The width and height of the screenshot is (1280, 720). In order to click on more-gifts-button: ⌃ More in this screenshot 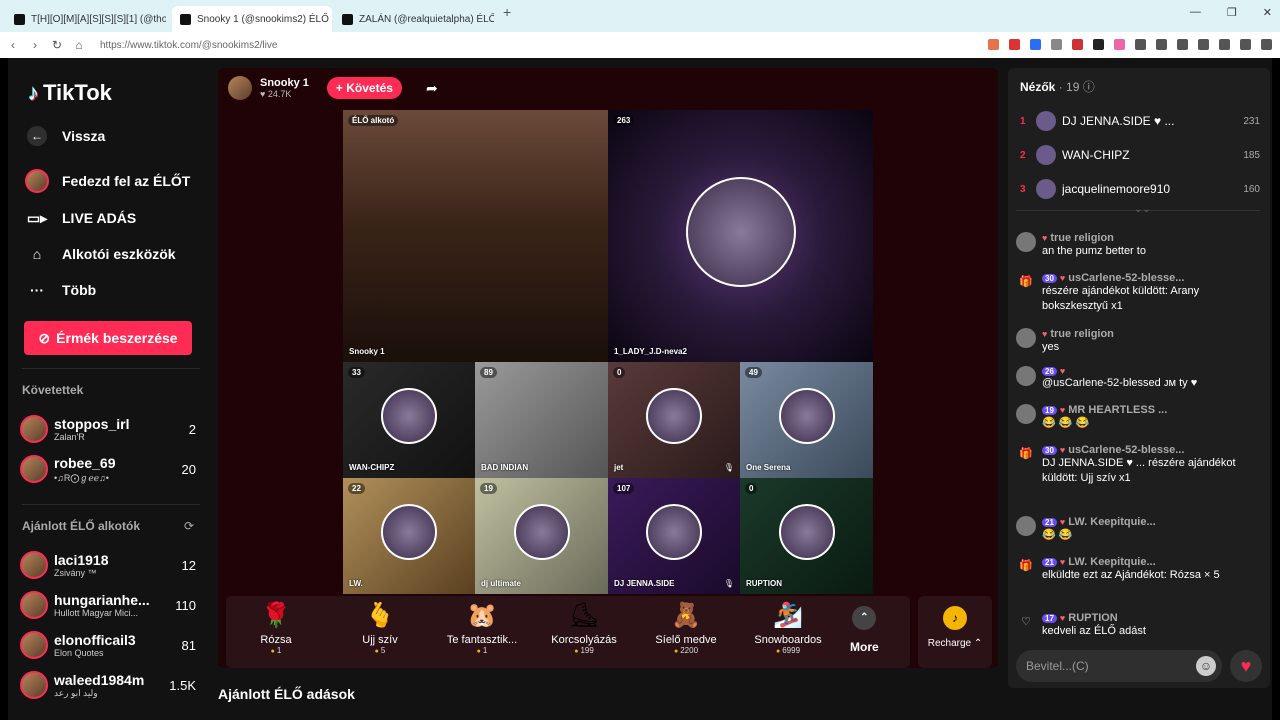, I will do `click(864, 630)`.